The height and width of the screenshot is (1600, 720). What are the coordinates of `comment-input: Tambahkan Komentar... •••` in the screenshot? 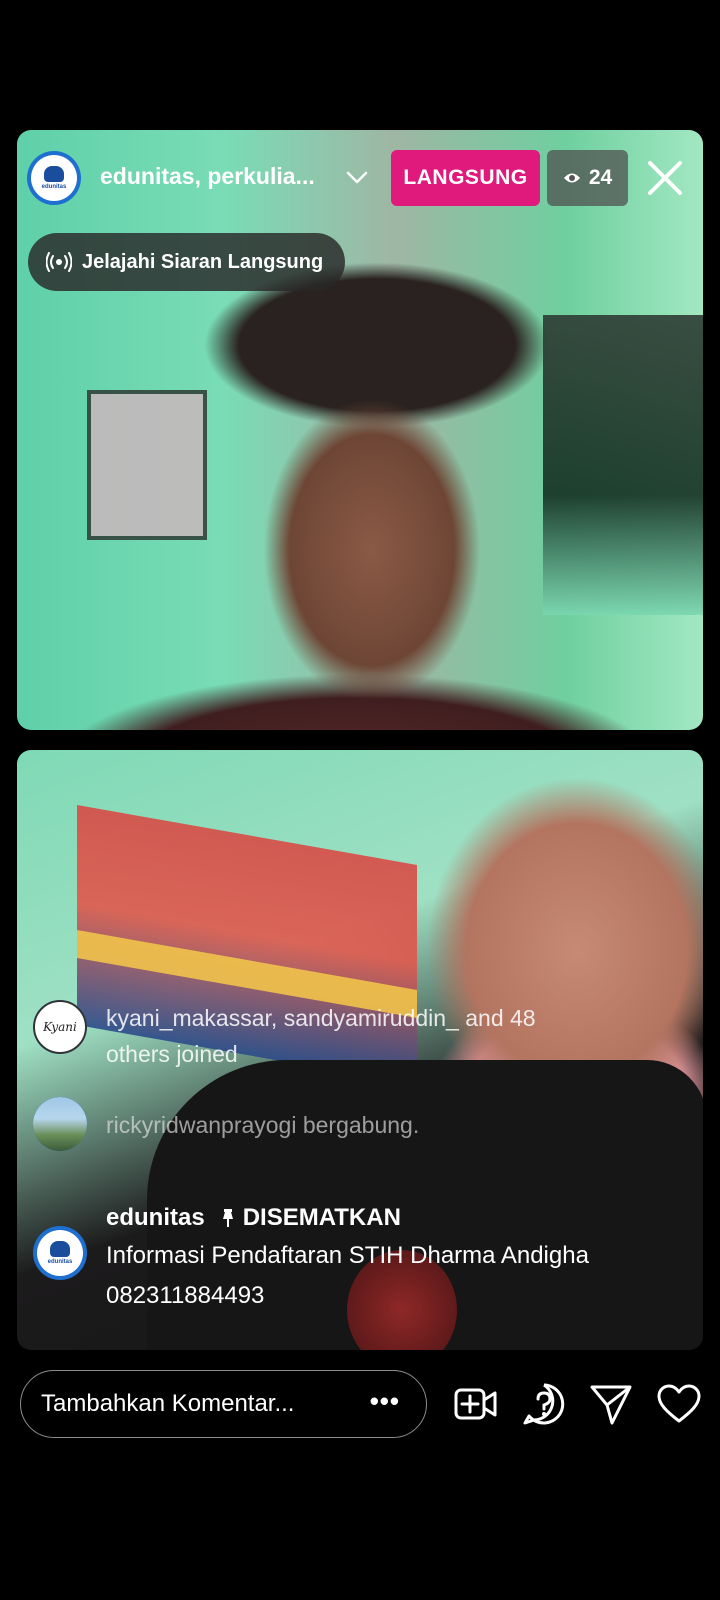 It's located at (223, 1404).